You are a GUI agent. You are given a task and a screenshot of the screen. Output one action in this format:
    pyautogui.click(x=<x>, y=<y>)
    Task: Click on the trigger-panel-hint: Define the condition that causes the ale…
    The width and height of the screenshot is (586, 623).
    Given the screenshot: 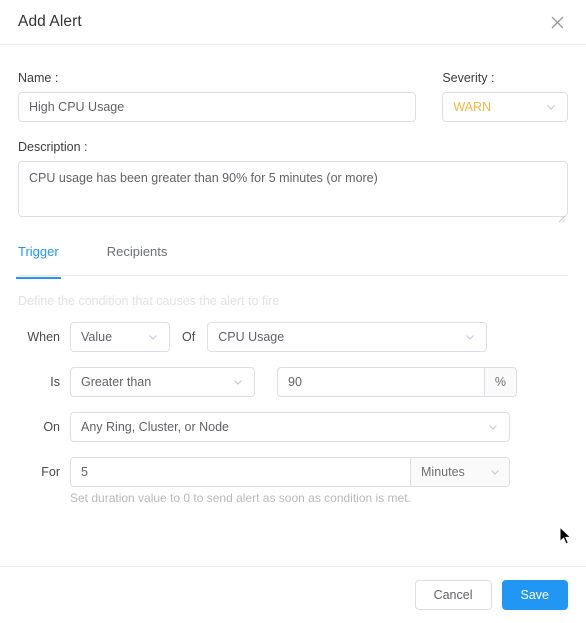 What is the action you would take?
    pyautogui.click(x=149, y=301)
    